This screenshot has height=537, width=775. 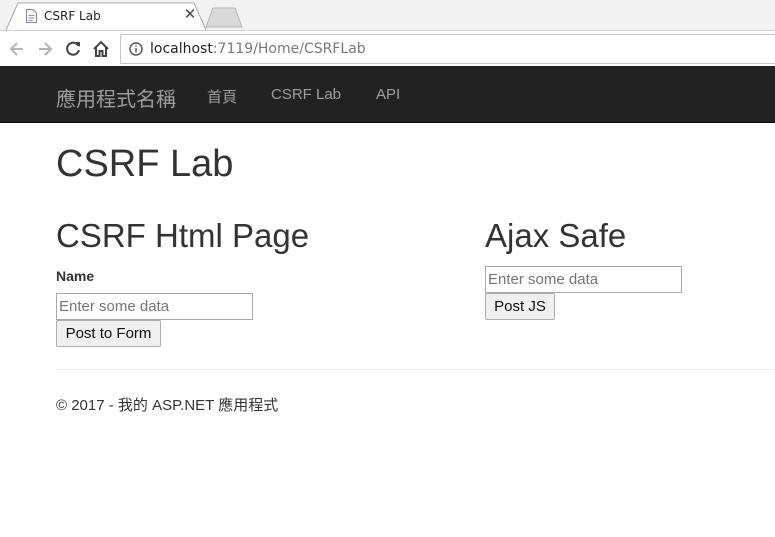 I want to click on form-data-input, so click(x=154, y=306).